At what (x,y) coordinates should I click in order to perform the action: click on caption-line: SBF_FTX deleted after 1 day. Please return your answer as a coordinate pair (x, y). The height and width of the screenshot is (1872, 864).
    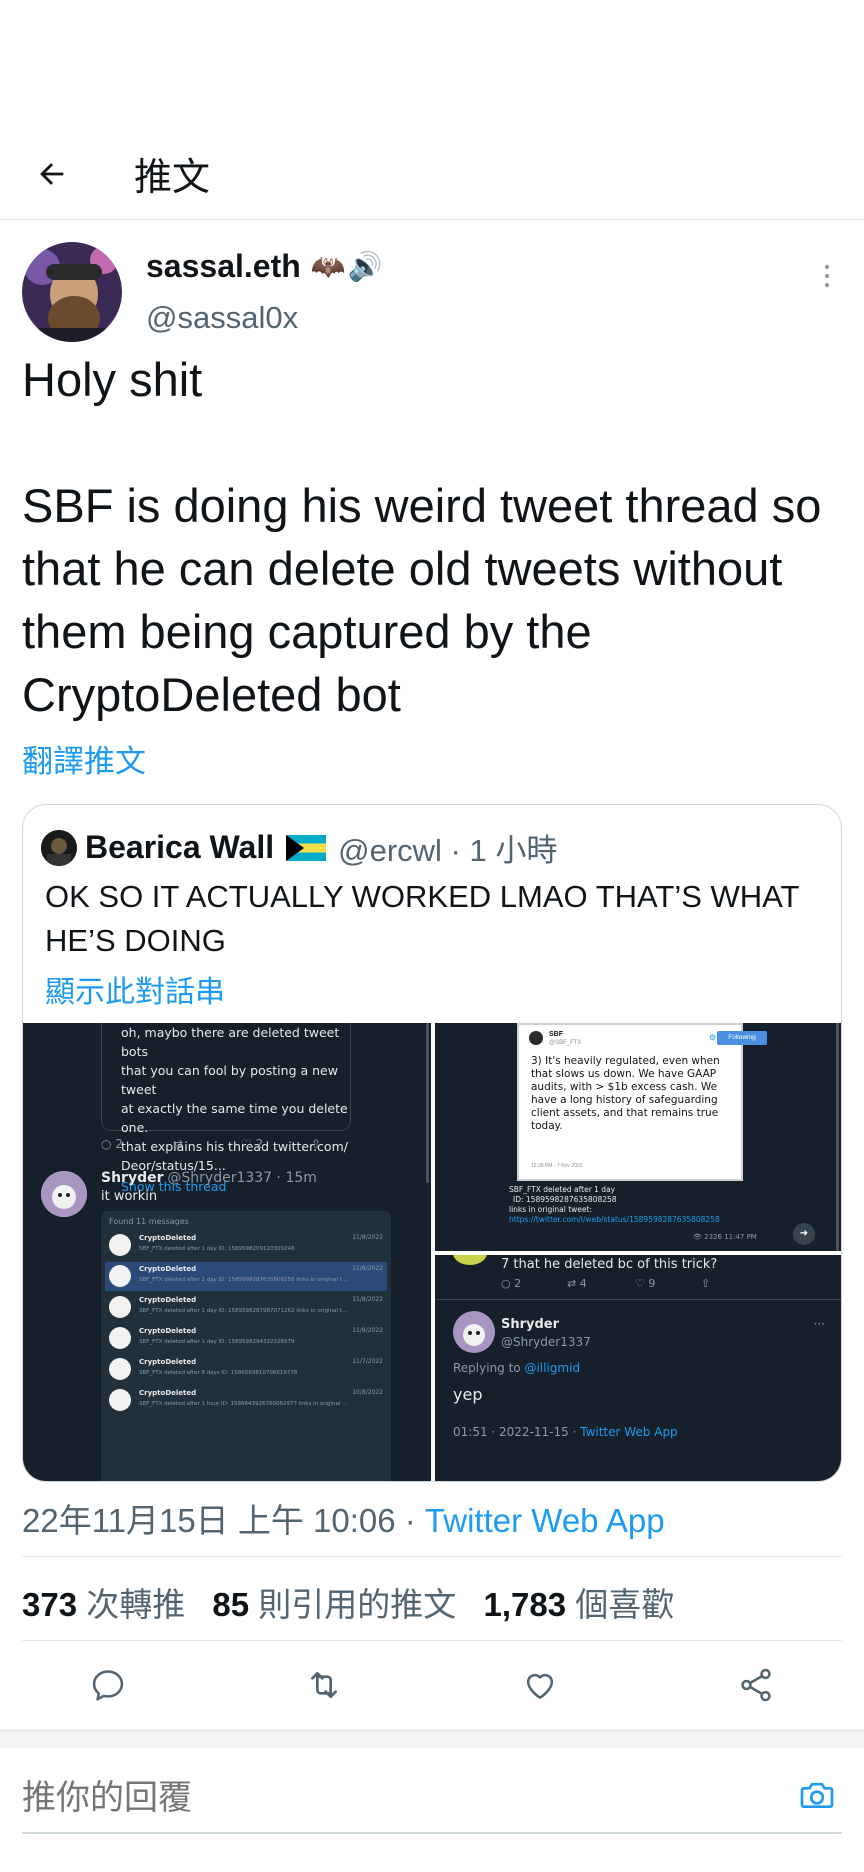
    Looking at the image, I should click on (562, 1189).